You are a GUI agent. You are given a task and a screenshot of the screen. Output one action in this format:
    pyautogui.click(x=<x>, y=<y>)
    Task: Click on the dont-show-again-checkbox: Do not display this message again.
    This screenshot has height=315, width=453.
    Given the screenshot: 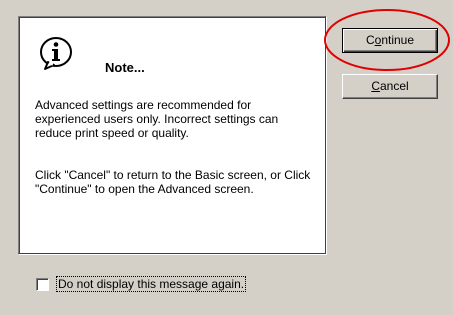 What is the action you would take?
    pyautogui.click(x=141, y=284)
    